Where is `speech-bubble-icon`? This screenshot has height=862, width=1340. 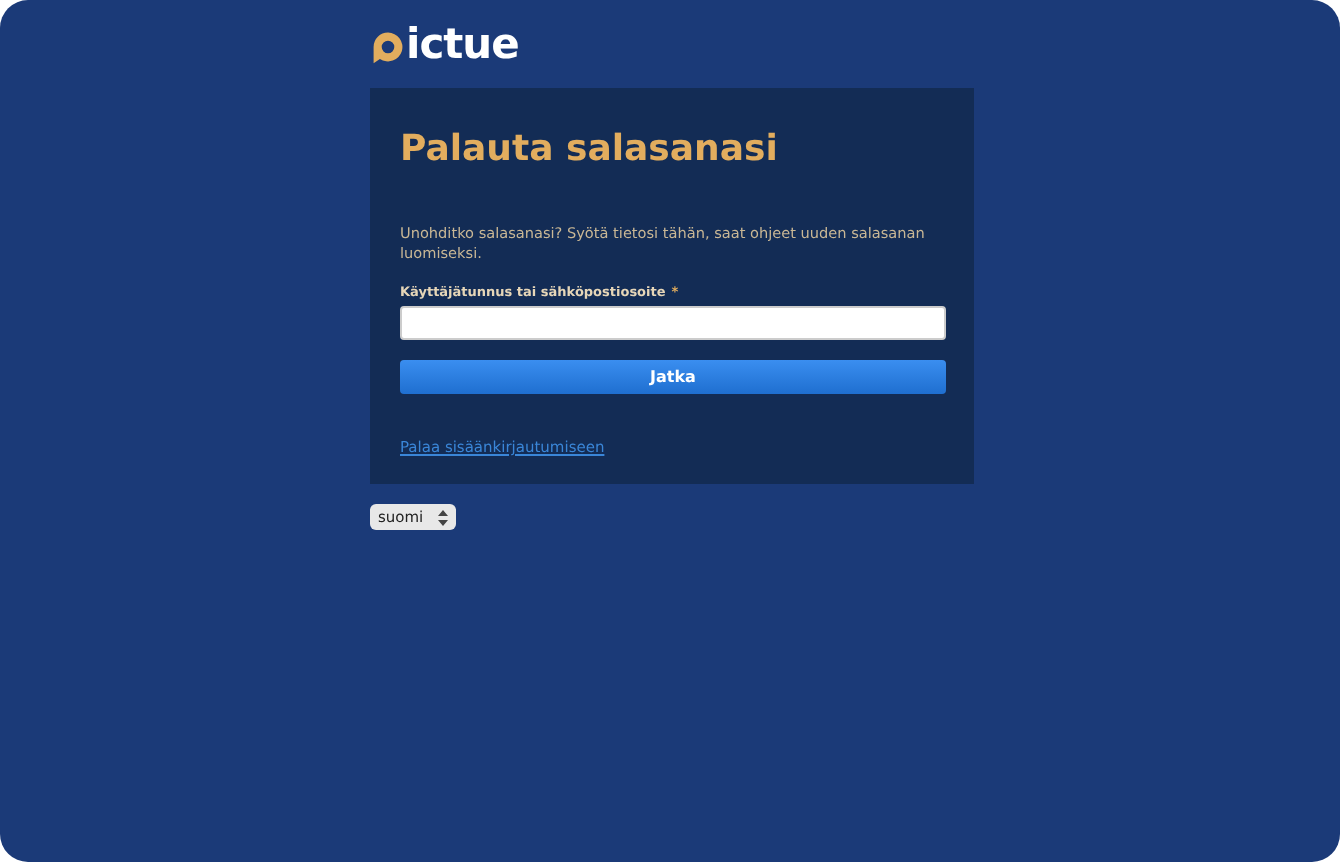 speech-bubble-icon is located at coordinates (388, 46).